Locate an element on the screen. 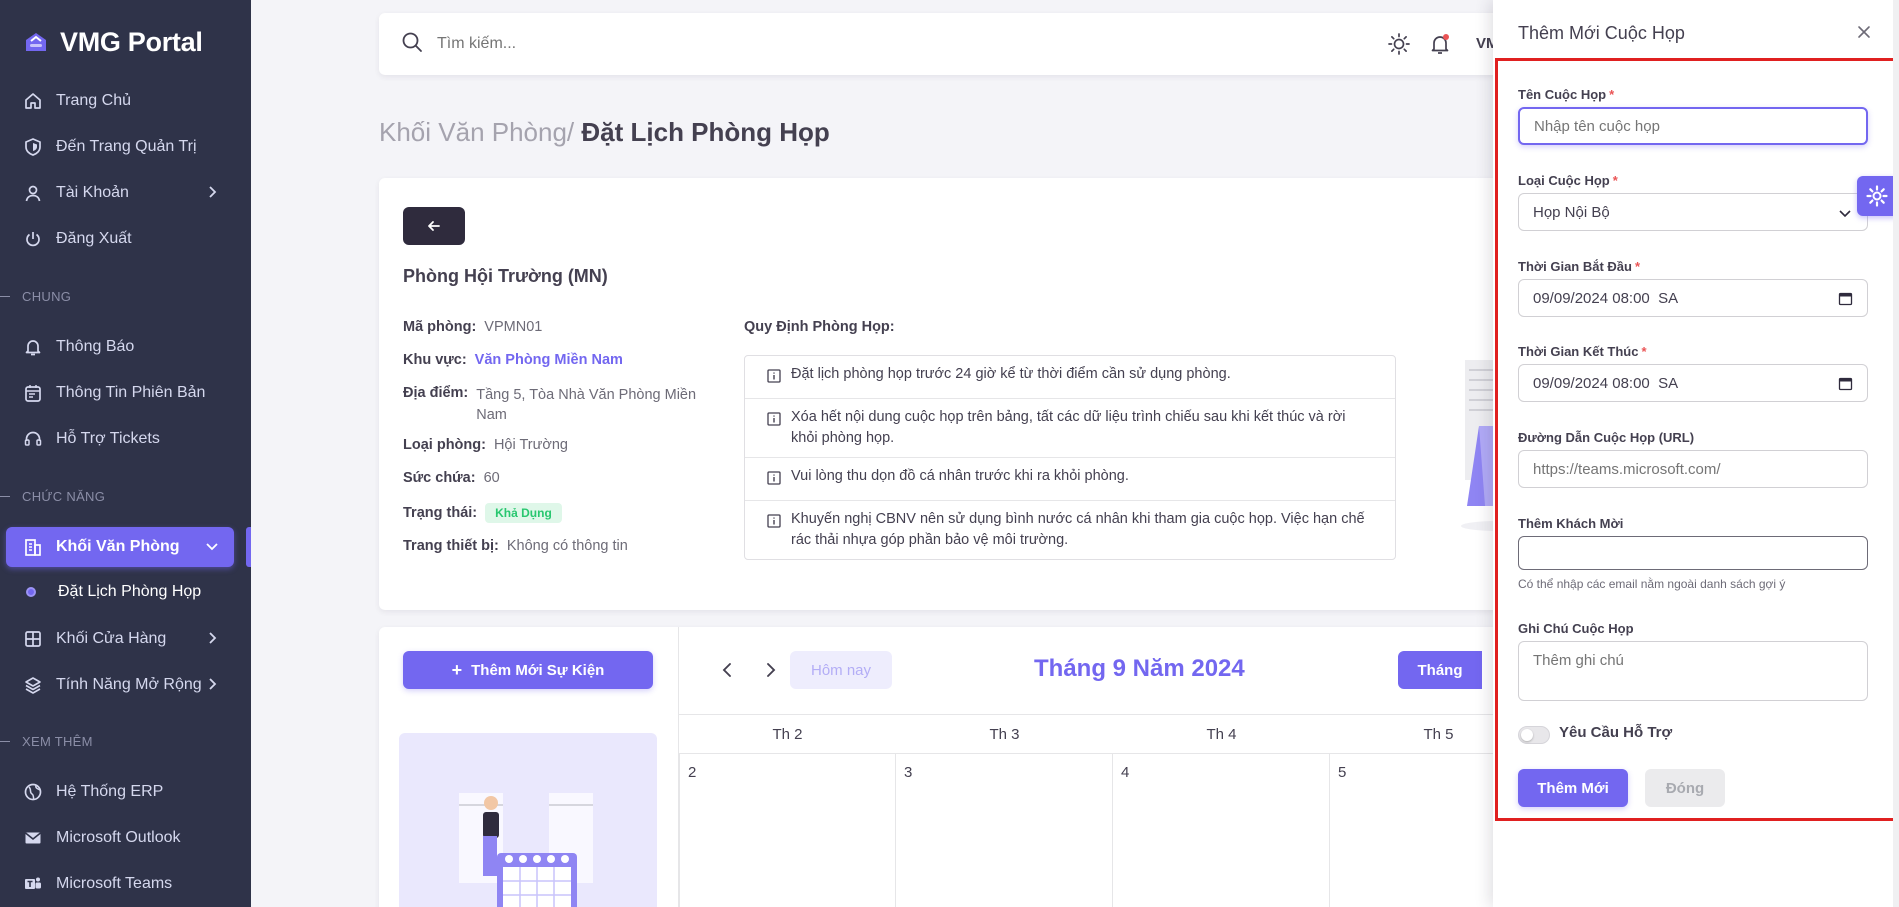 This screenshot has height=907, width=1899. plus-icon: + is located at coordinates (457, 670).